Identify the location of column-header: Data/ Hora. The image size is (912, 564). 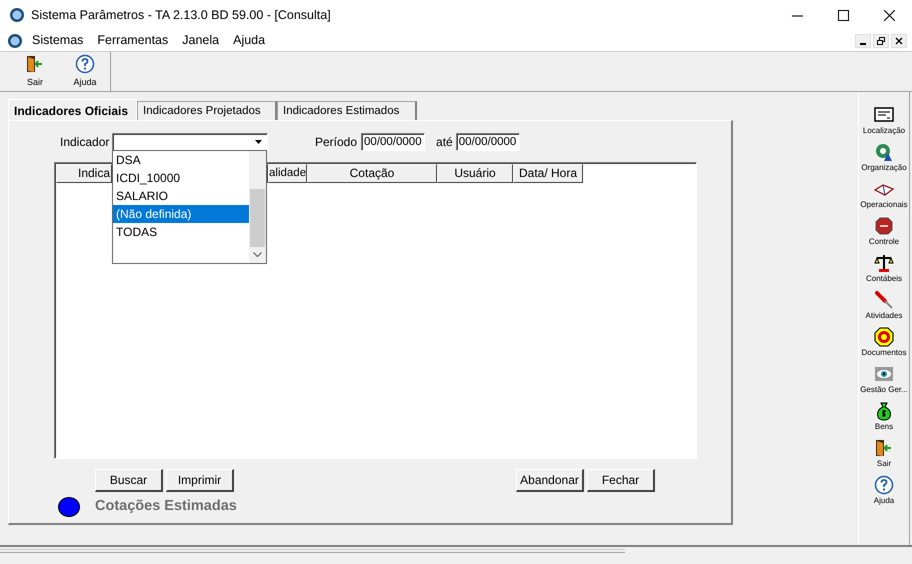
(548, 173).